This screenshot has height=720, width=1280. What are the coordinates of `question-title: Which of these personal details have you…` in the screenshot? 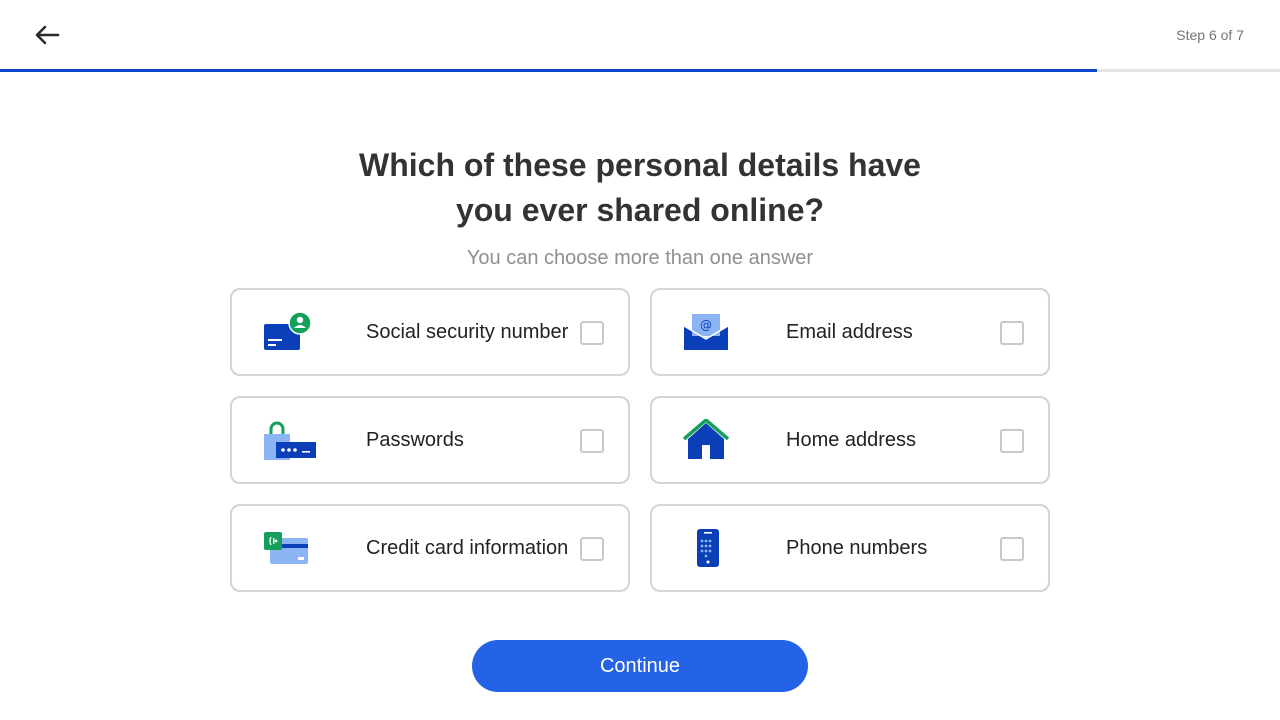 It's located at (640, 188).